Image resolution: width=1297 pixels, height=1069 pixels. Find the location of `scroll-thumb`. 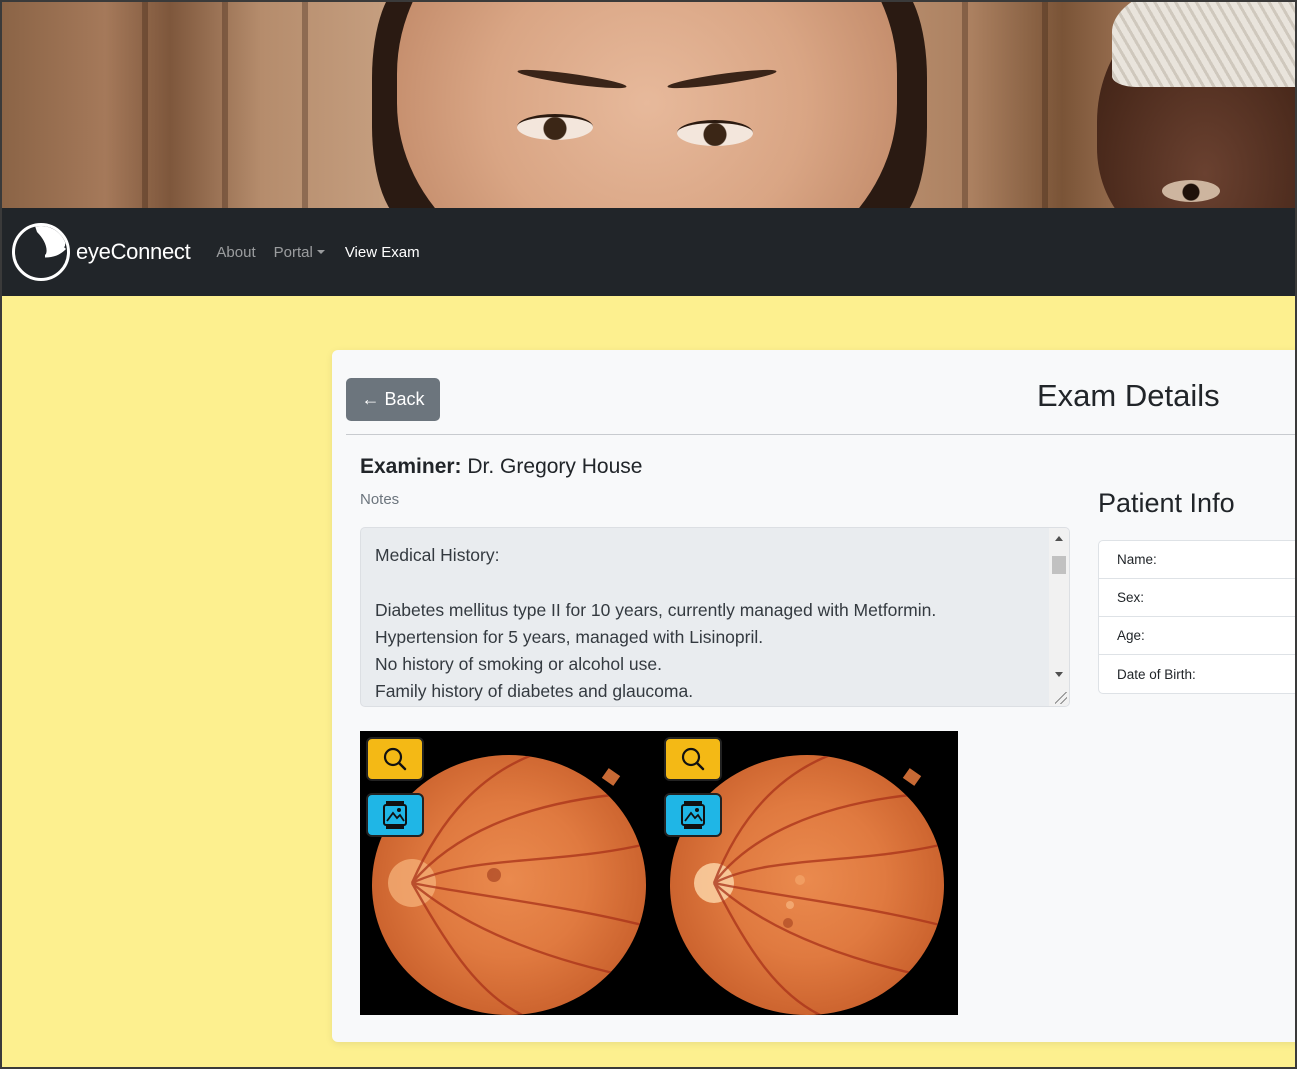

scroll-thumb is located at coordinates (1059, 565).